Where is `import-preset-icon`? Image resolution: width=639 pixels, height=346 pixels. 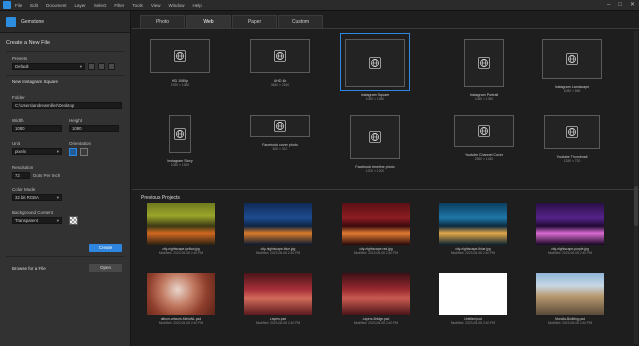
import-preset-icon is located at coordinates (111, 66).